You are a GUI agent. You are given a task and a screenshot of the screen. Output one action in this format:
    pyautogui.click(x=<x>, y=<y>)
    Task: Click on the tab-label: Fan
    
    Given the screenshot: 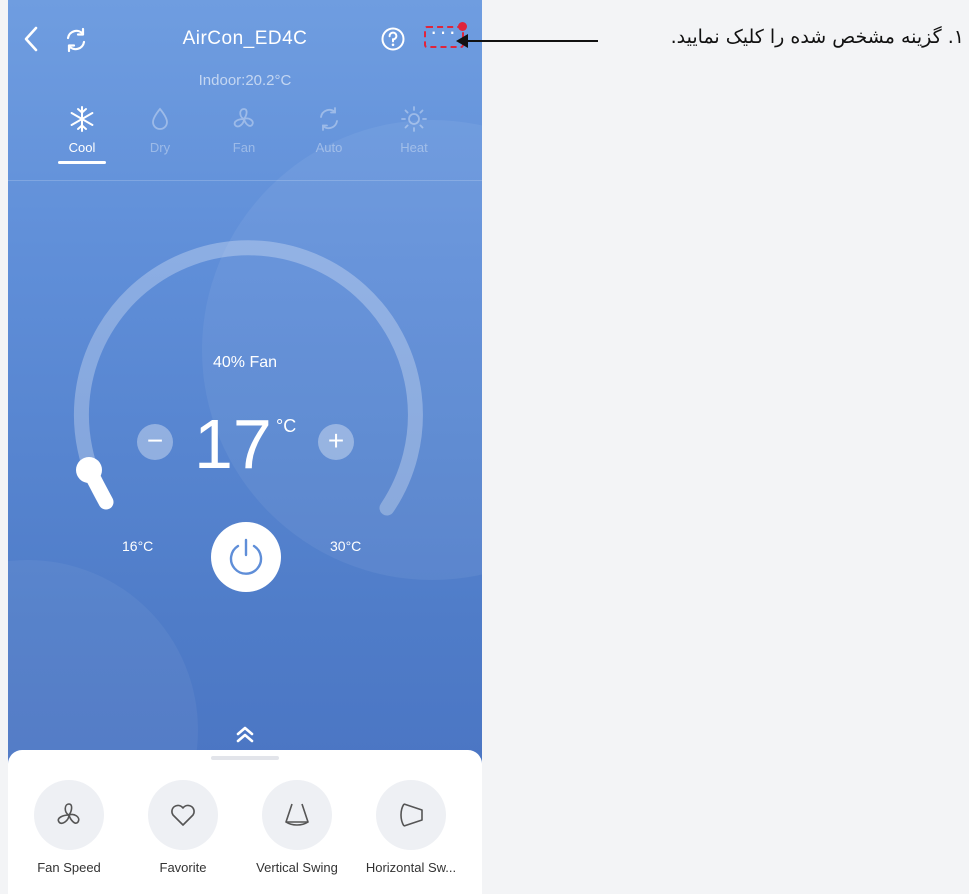 What is the action you would take?
    pyautogui.click(x=244, y=147)
    